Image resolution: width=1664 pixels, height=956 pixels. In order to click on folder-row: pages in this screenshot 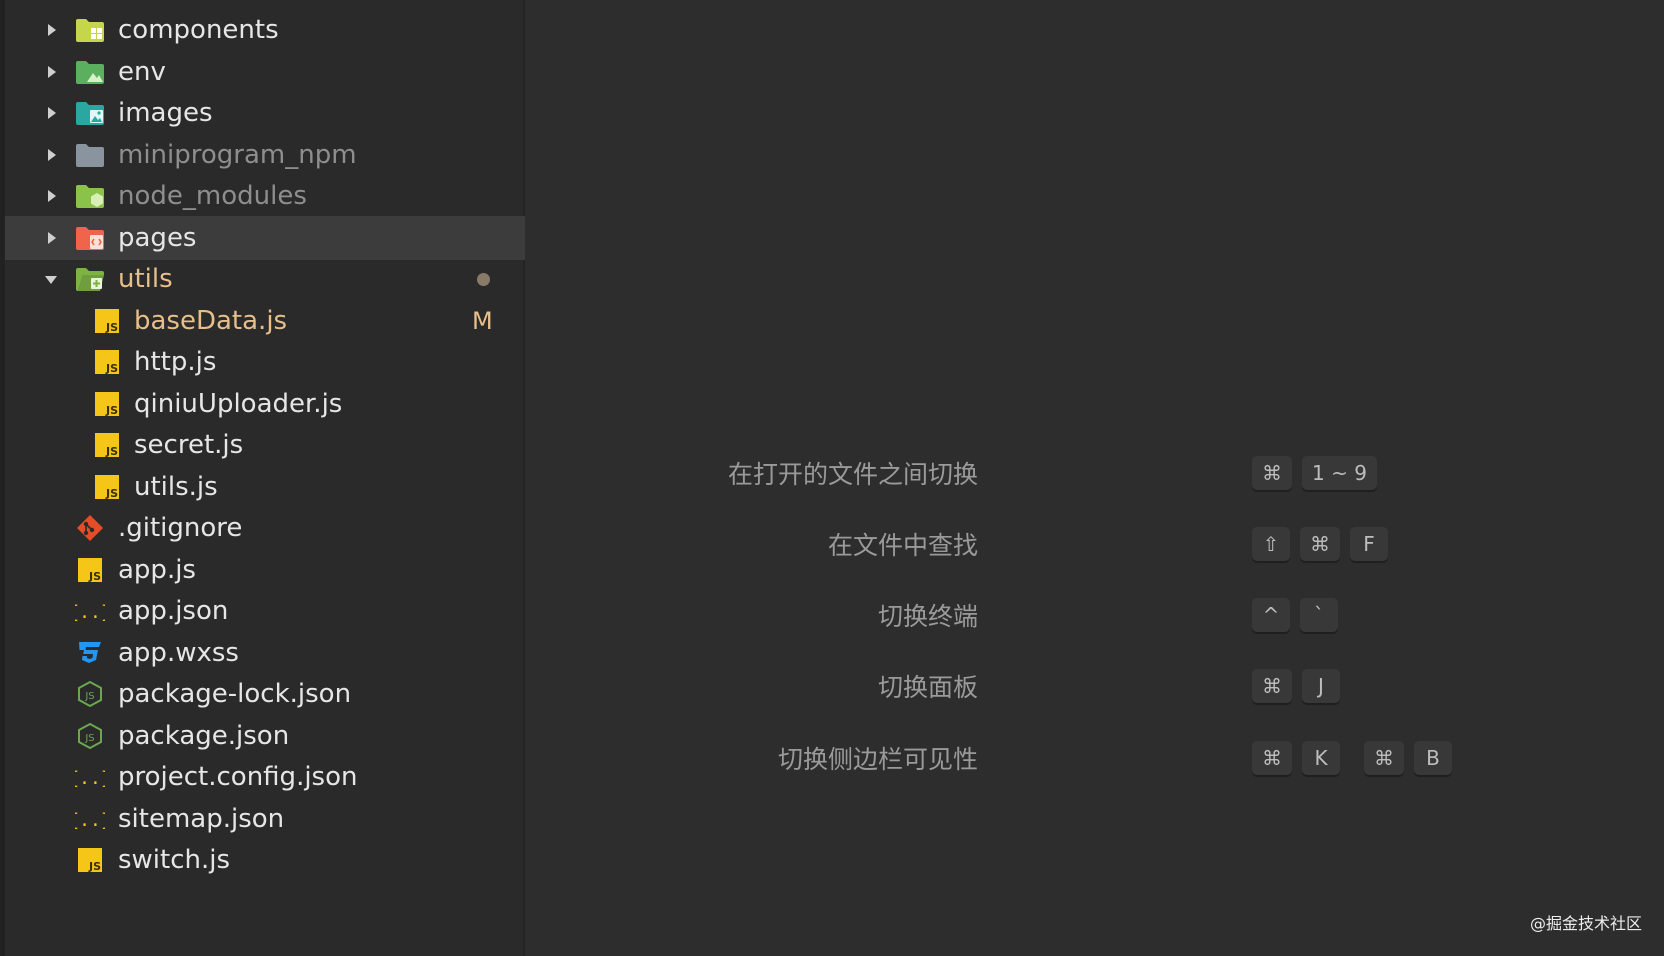, I will do `click(265, 237)`.